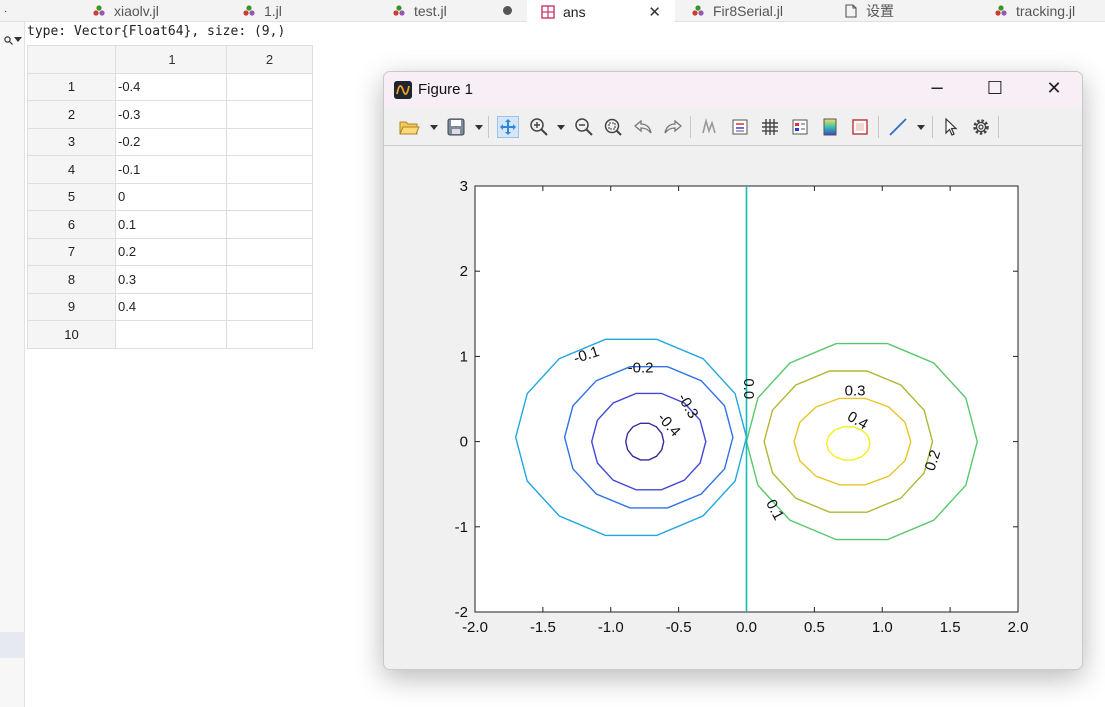  Describe the element at coordinates (71, 251) in the screenshot. I see `row-index: 7` at that location.